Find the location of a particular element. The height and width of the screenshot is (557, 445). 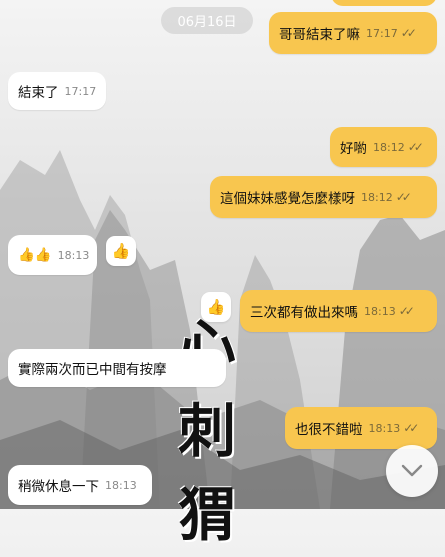

message-bubble-outgoing: 這個妹妹感覺怎麼樣呀 18:12 ✓✓ is located at coordinates (323, 197).